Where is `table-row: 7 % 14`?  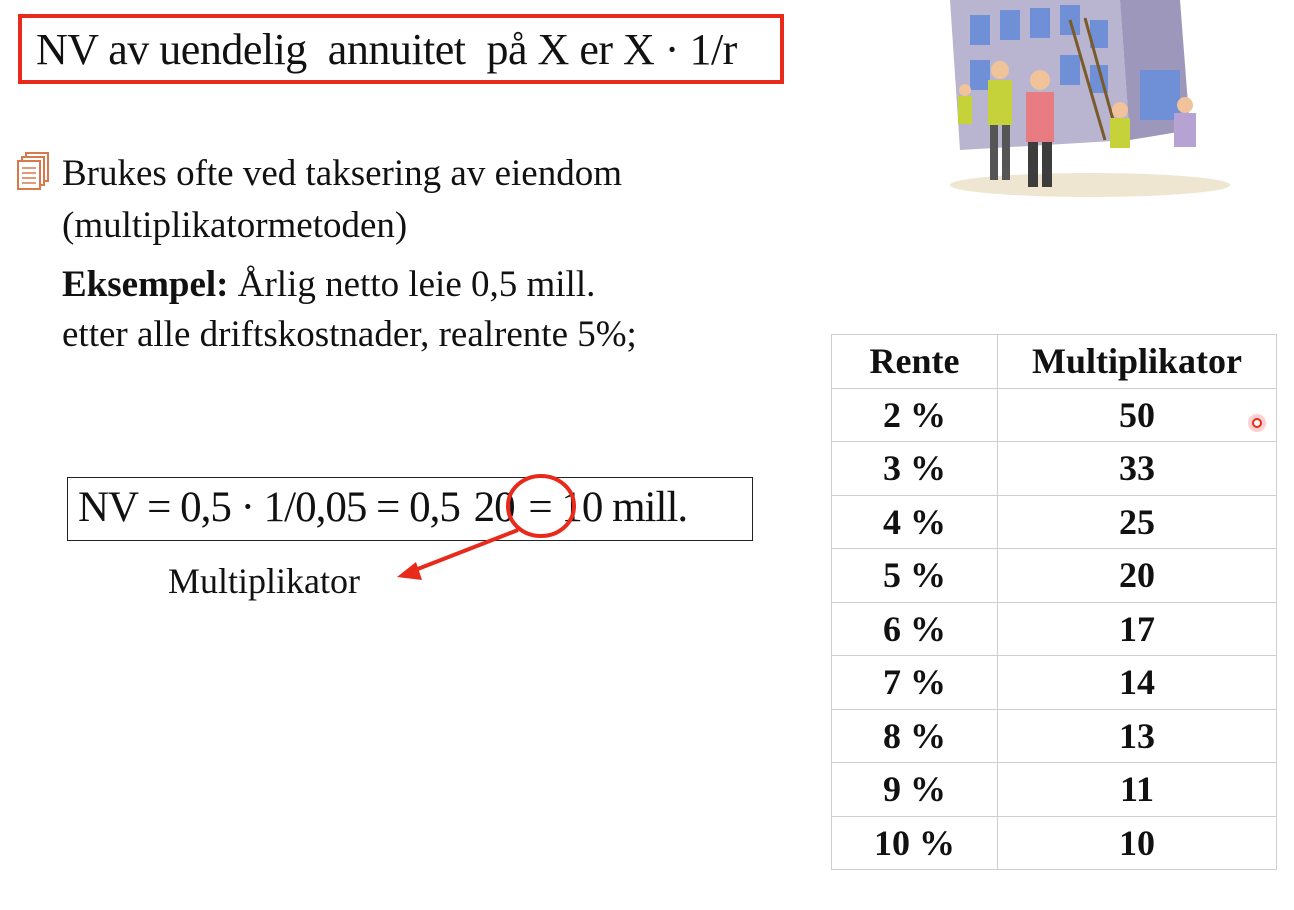
table-row: 7 % 14 is located at coordinates (1054, 682).